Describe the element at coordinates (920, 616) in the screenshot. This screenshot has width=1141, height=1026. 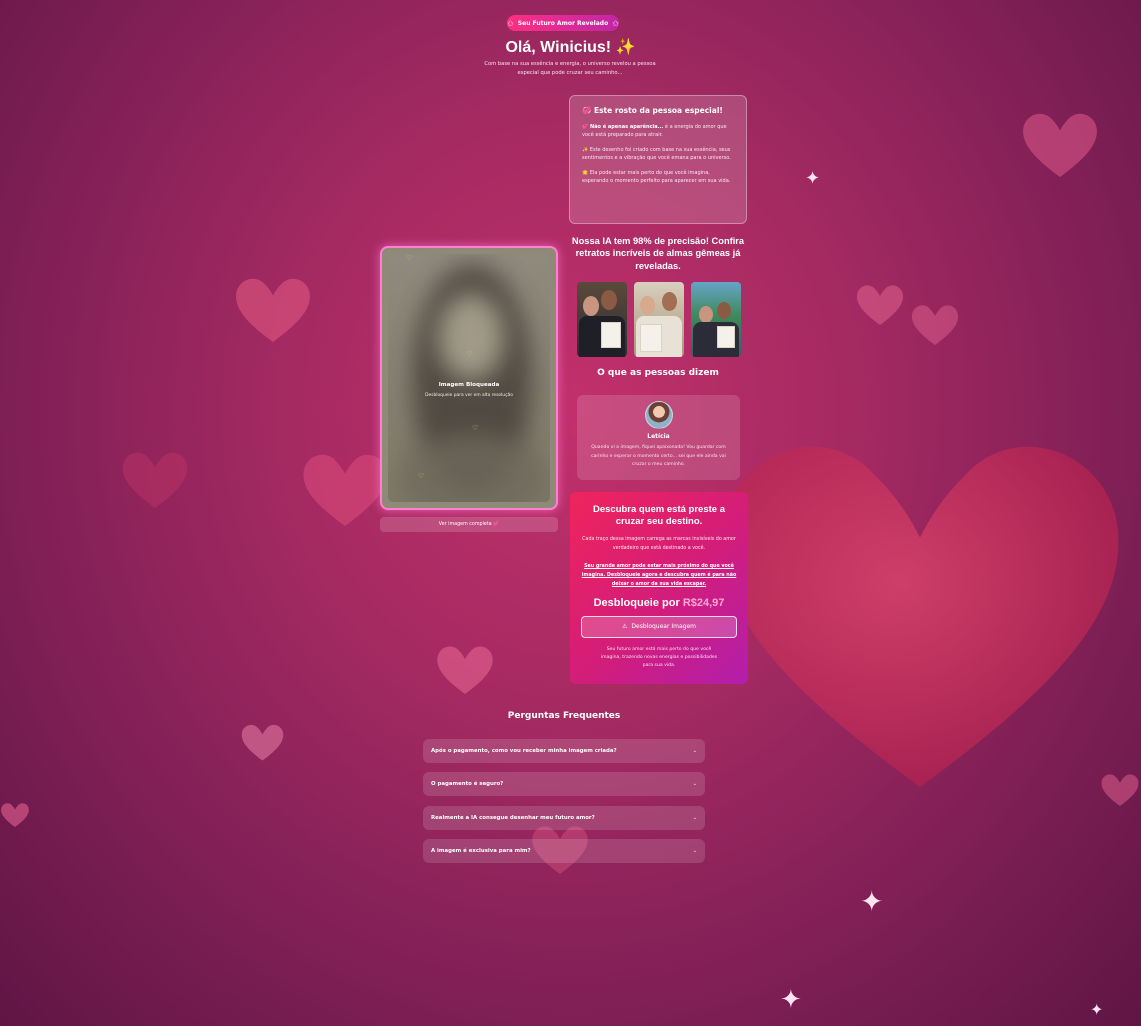
I see `background-large-heart` at that location.